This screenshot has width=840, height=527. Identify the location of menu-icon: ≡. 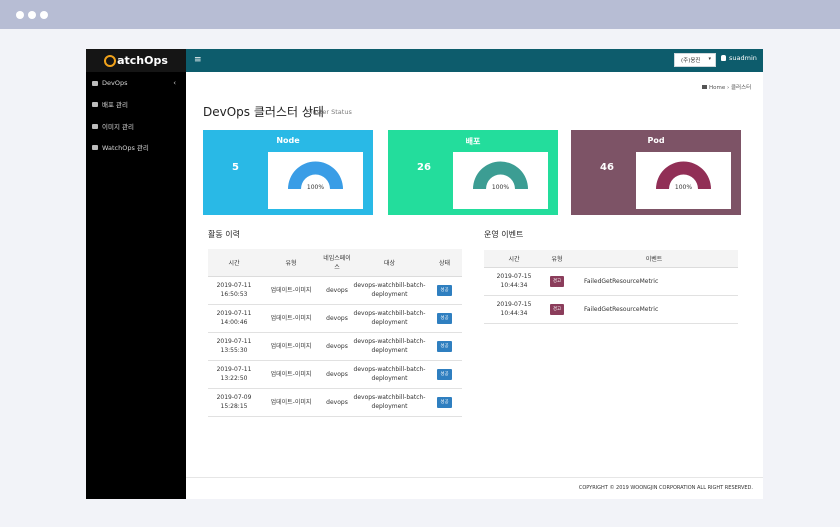
(198, 60).